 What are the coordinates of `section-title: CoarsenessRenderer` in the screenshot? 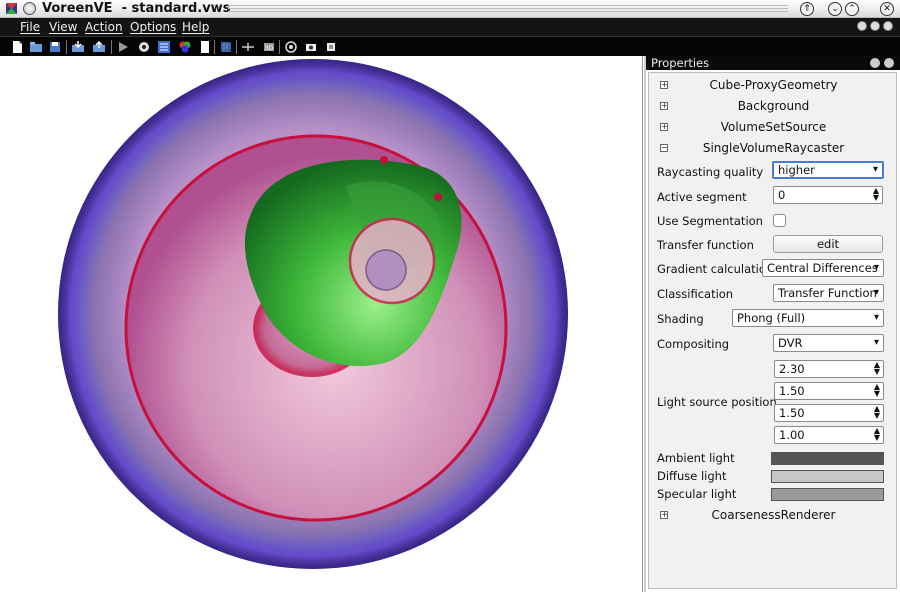 It's located at (773, 515).